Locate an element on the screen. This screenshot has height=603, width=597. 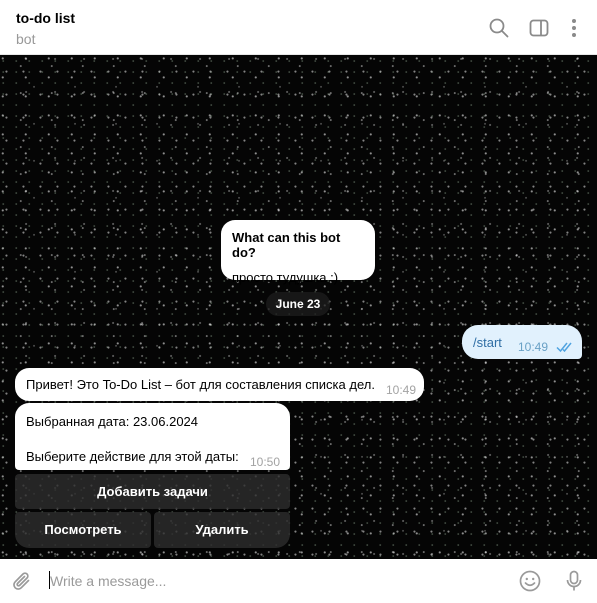
date-separator: June 23 is located at coordinates (298, 304).